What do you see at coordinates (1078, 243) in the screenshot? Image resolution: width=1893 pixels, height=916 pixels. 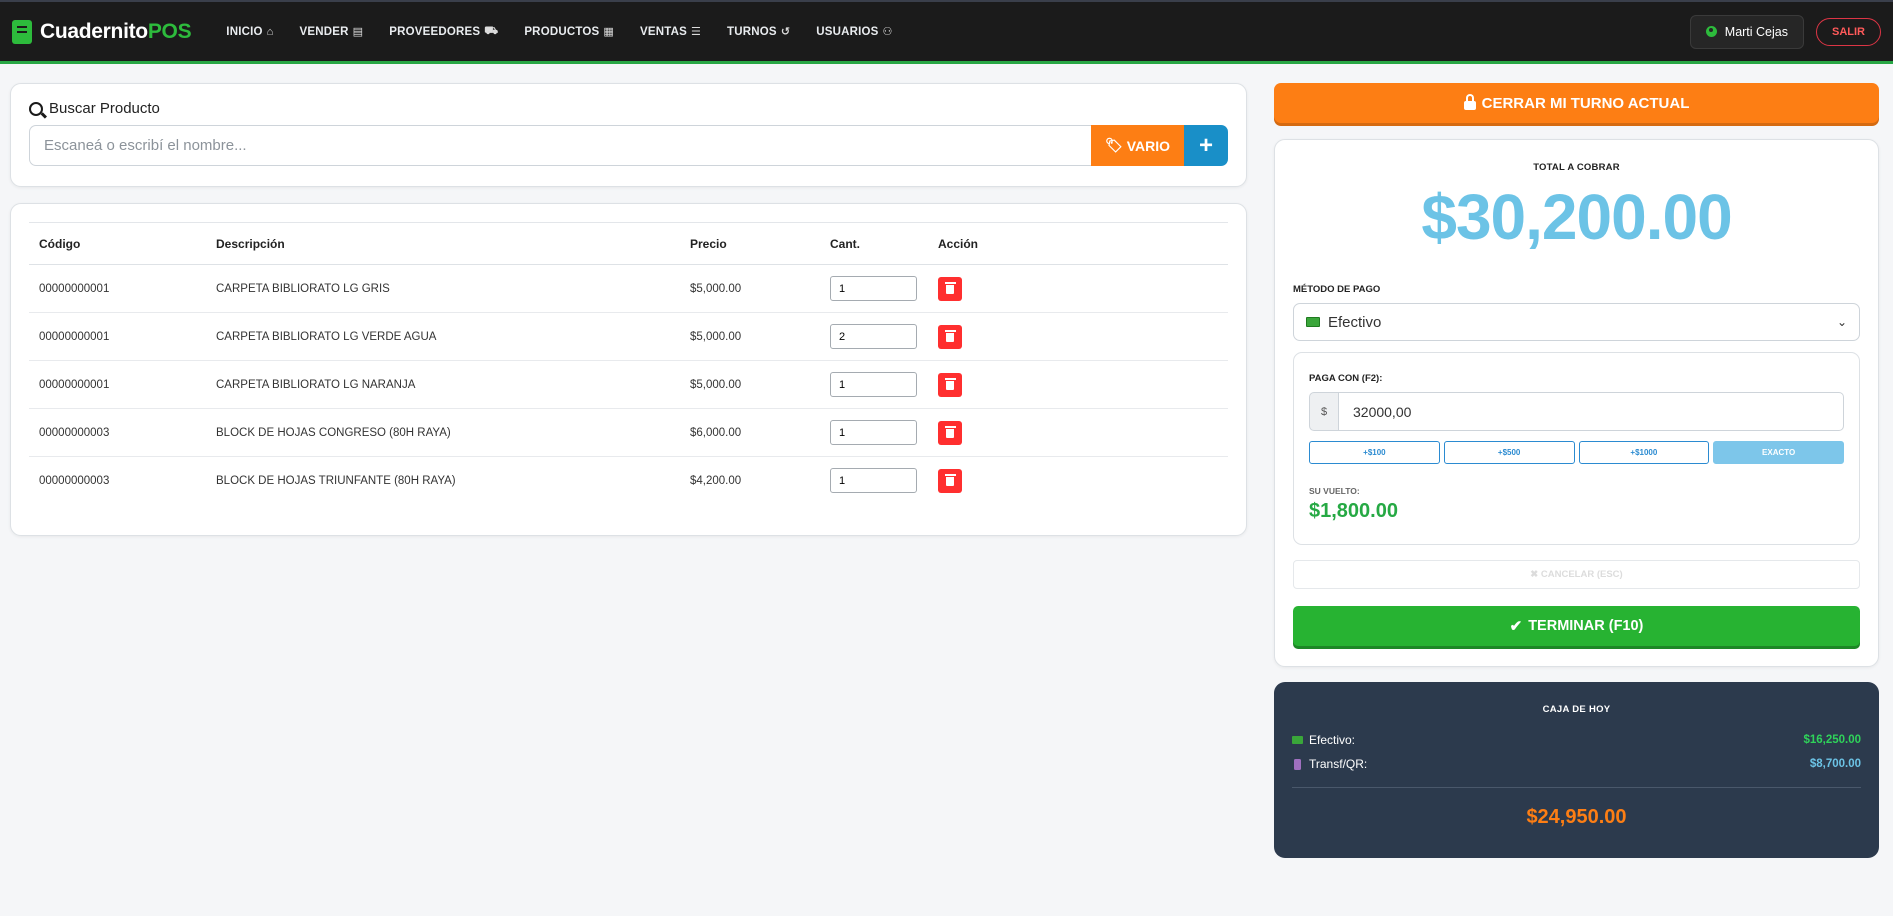 I see `col-accion: Acción` at bounding box center [1078, 243].